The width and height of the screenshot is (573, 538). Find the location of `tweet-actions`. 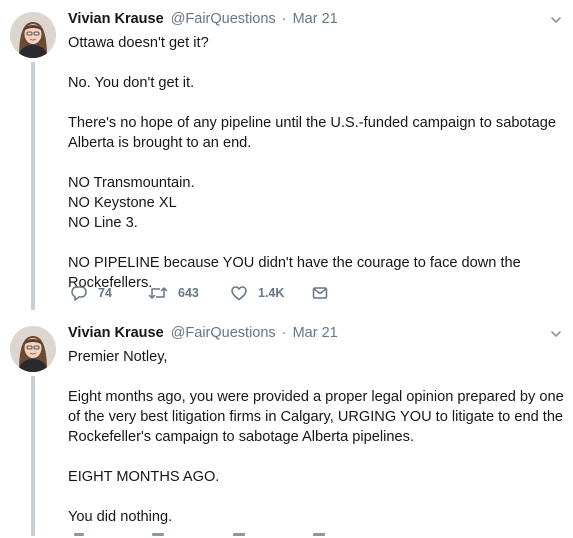

tweet-actions is located at coordinates (218, 535).